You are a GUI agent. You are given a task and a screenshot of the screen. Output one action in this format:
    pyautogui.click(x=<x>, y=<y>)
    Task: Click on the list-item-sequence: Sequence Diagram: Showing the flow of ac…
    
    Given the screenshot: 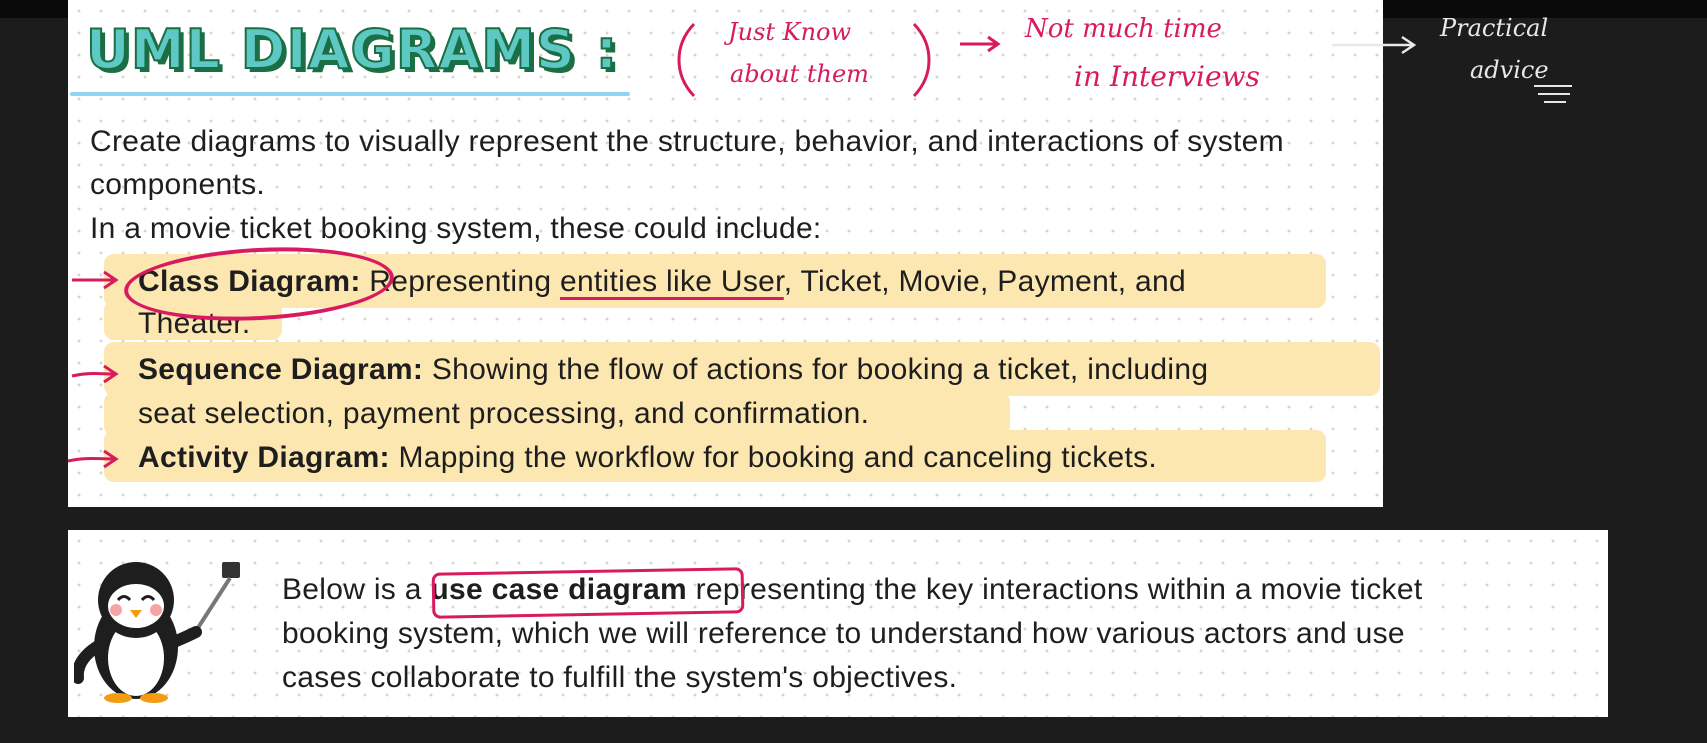 What is the action you would take?
    pyautogui.click(x=673, y=369)
    